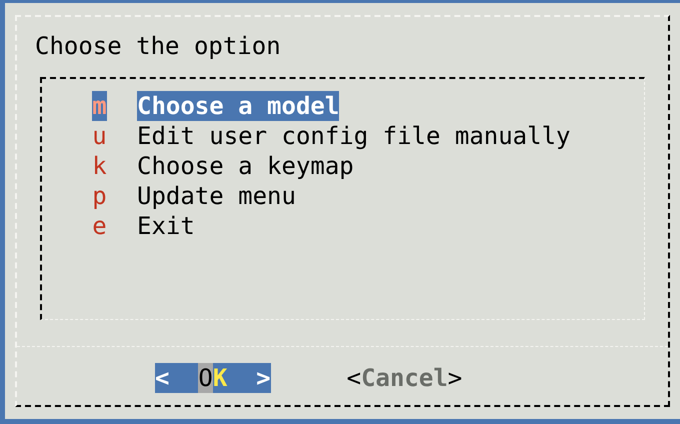 Image resolution: width=680 pixels, height=424 pixels. Describe the element at coordinates (99, 106) in the screenshot. I see `menu-hotkey: m` at that location.